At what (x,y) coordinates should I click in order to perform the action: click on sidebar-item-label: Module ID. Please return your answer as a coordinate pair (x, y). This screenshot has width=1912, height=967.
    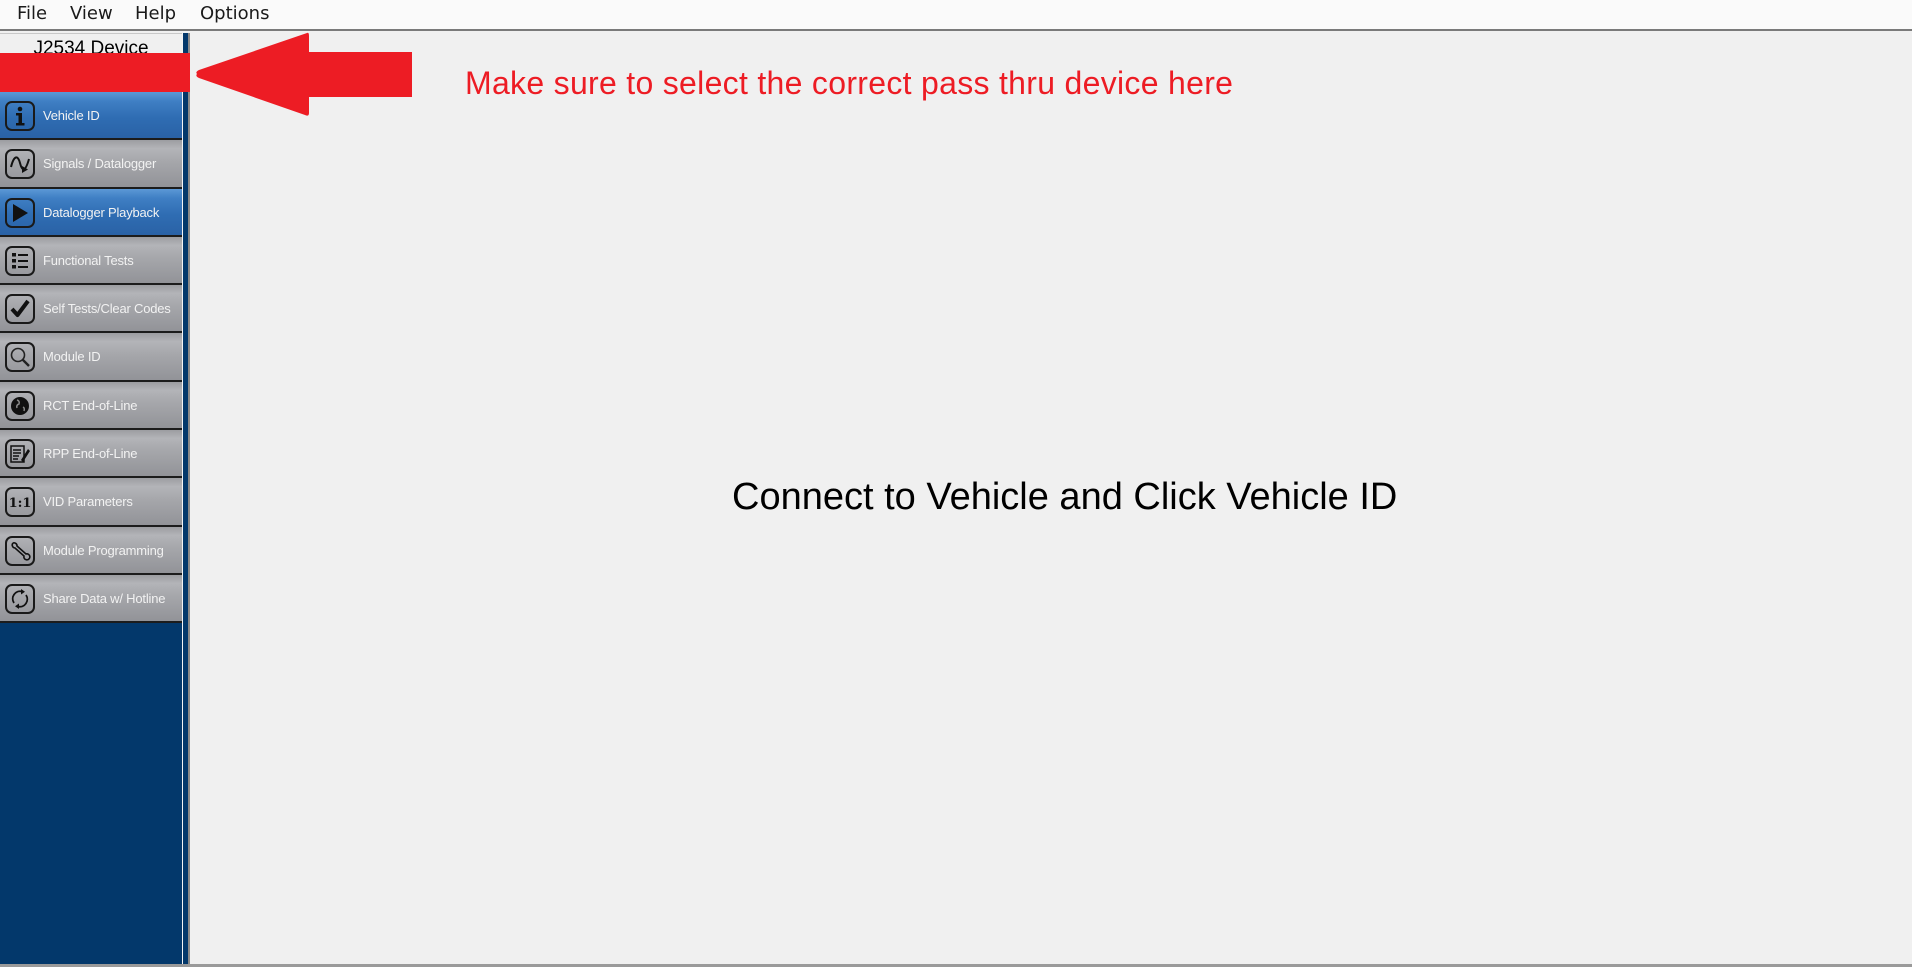
    Looking at the image, I should click on (72, 357).